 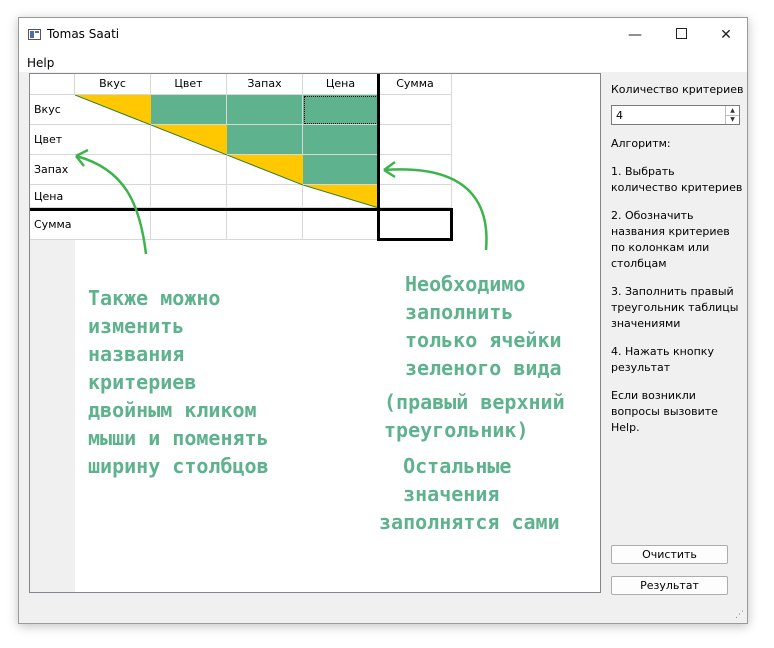 I want to click on minimize-button: —, so click(x=635, y=35).